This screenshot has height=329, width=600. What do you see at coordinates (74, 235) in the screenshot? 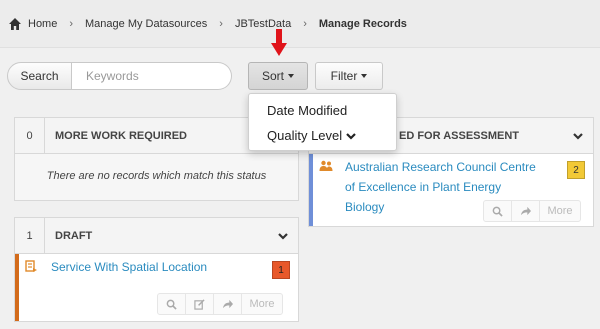
I see `panel-title: DRAFT` at bounding box center [74, 235].